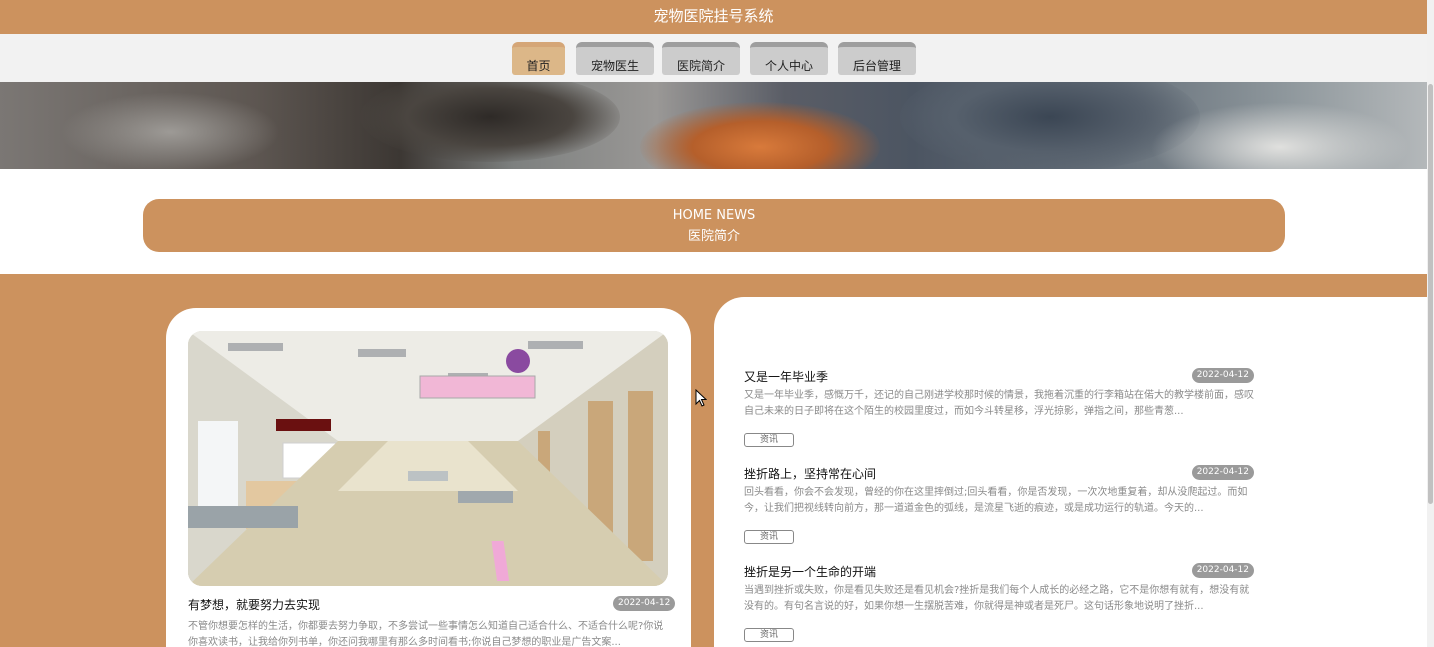 The width and height of the screenshot is (1434, 647). Describe the element at coordinates (877, 58) in the screenshot. I see `nav-admin: 后台管理` at that location.